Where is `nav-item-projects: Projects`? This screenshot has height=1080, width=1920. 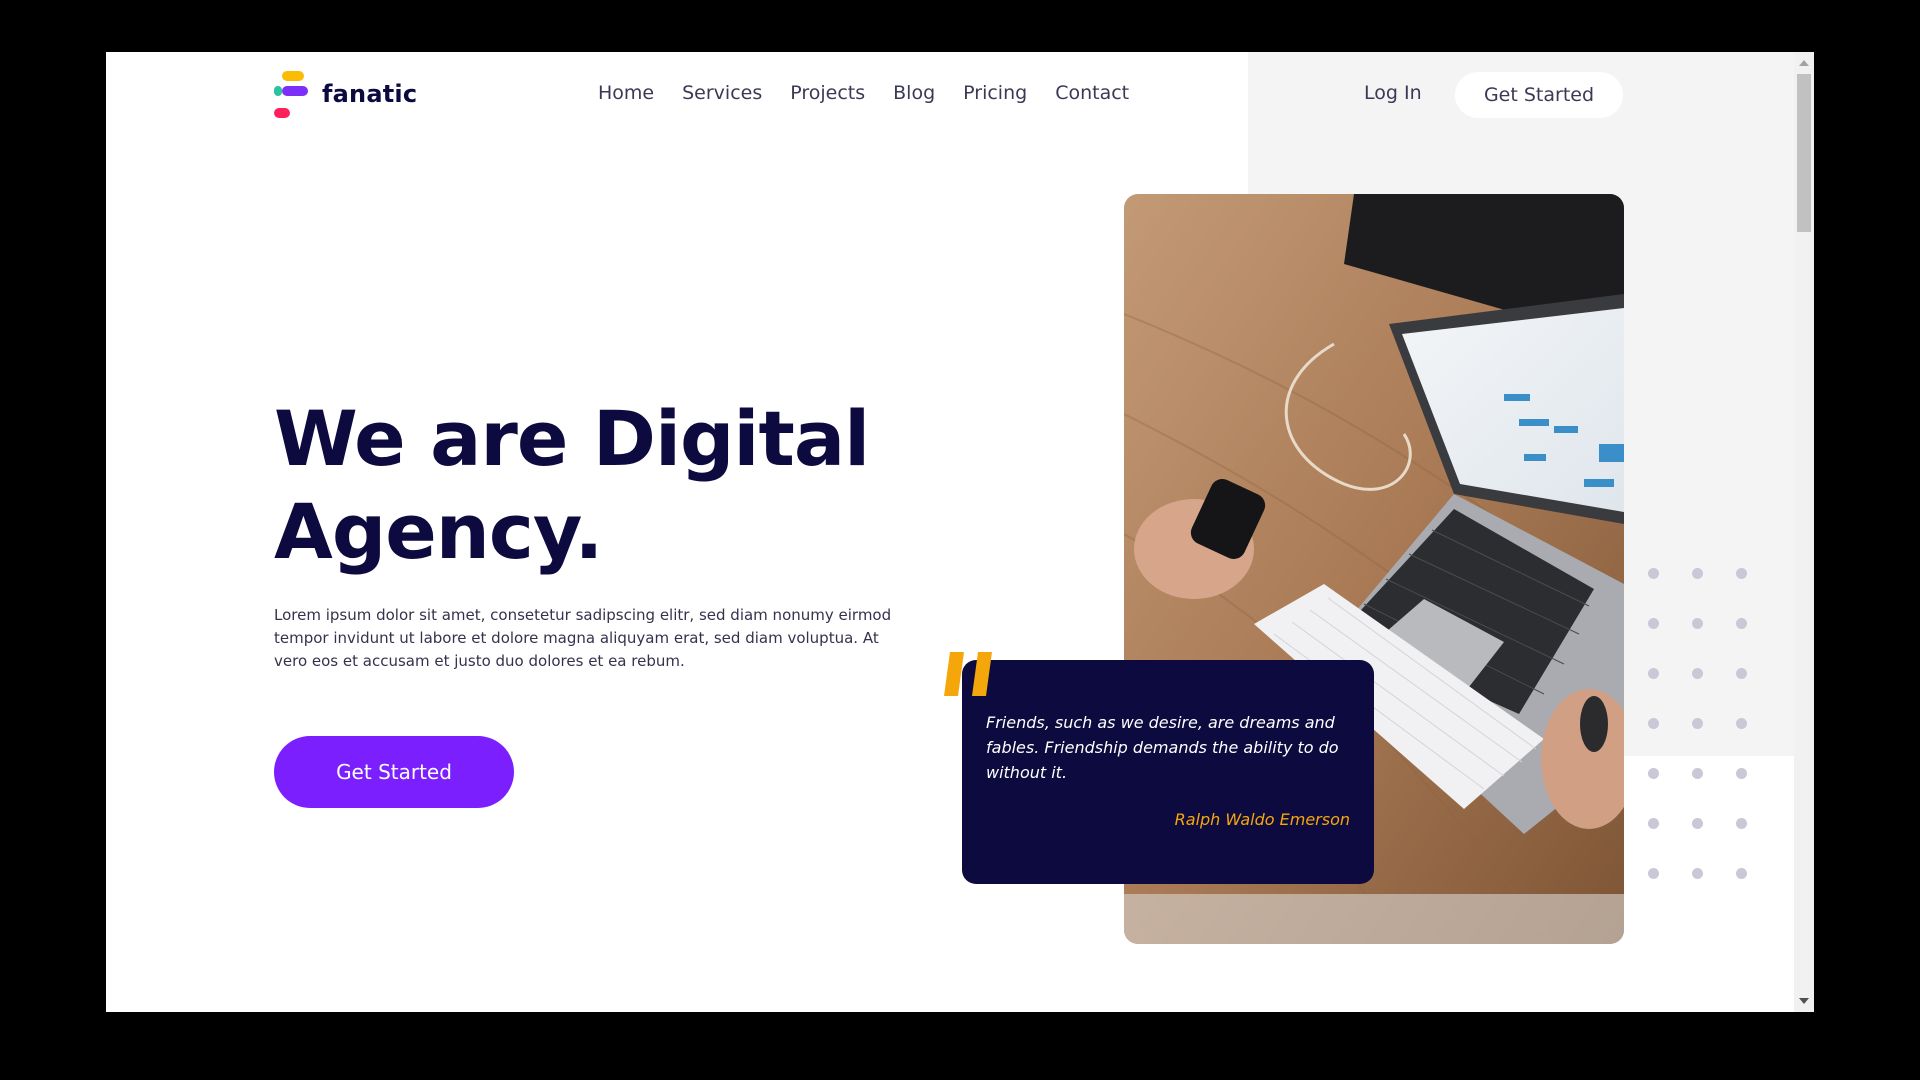 nav-item-projects: Projects is located at coordinates (827, 93).